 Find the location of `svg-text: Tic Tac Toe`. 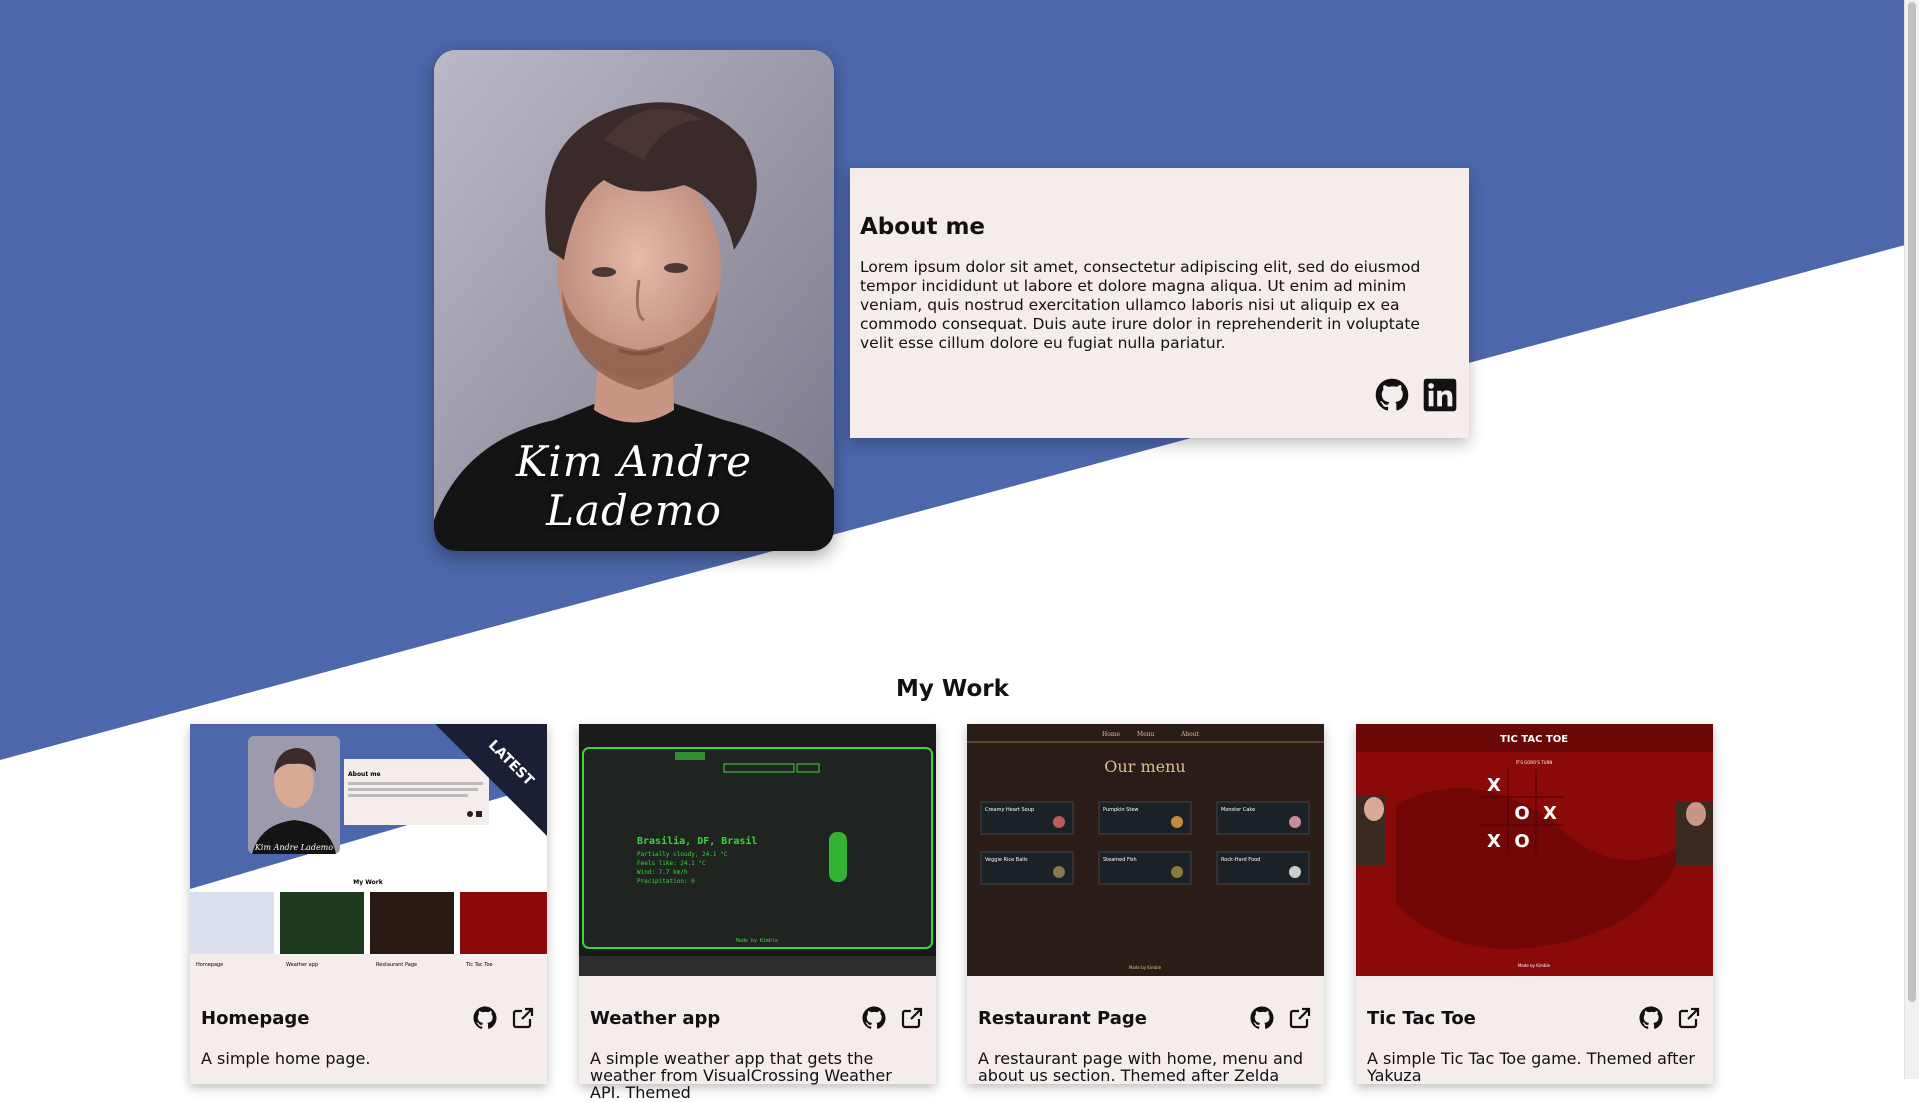

svg-text: Tic Tac Toe is located at coordinates (479, 965).